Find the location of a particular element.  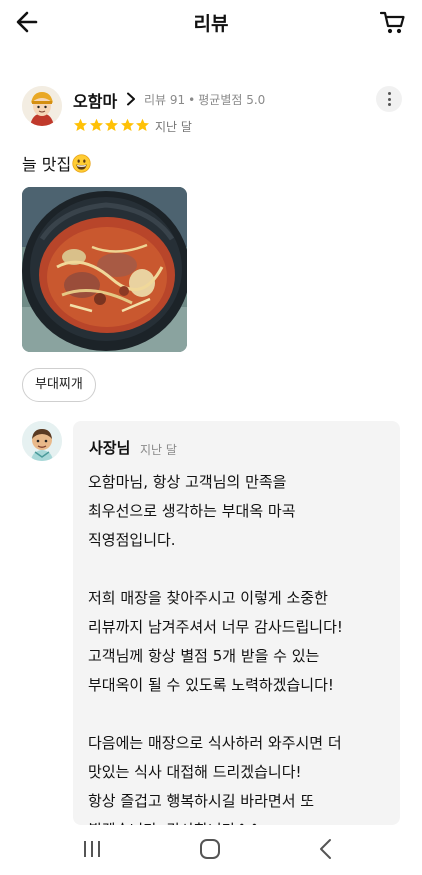

reviewer-stats: 리뷰 91 • 평균별점 5.0 is located at coordinates (204, 99).